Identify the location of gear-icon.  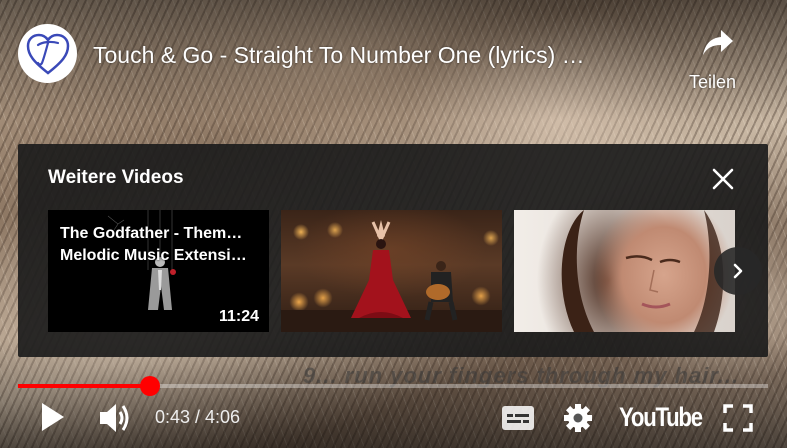
(578, 418).